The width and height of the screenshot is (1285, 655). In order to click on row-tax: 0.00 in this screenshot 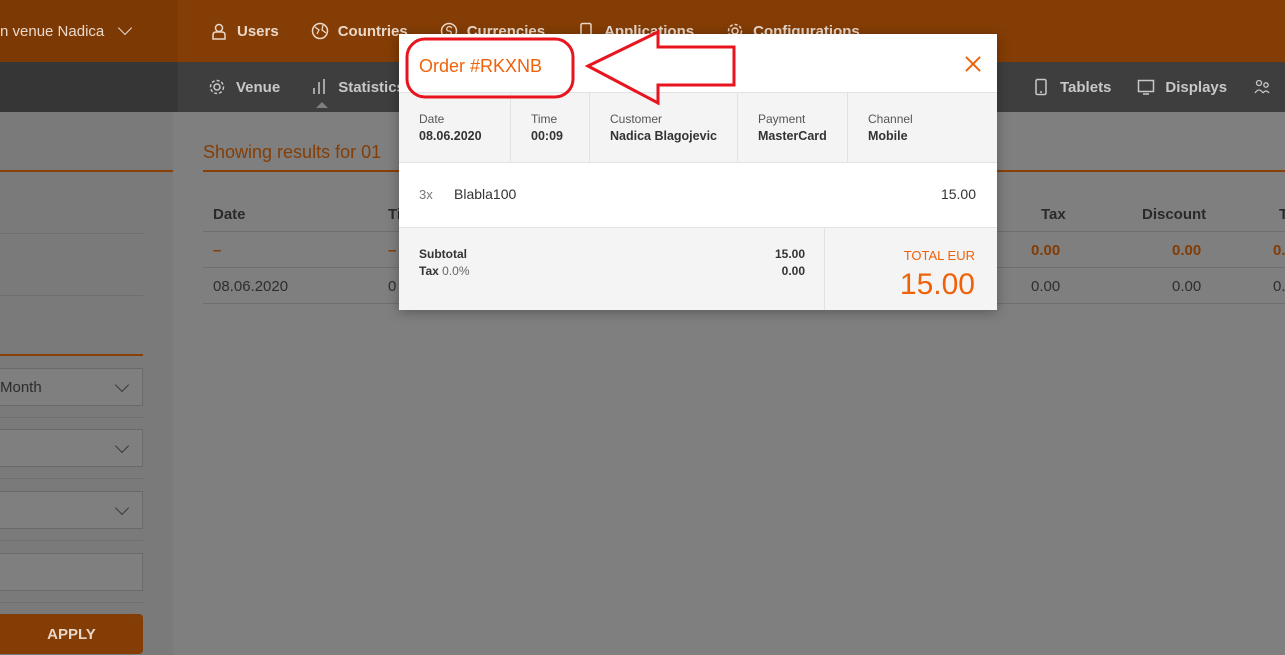, I will do `click(1046, 286)`.